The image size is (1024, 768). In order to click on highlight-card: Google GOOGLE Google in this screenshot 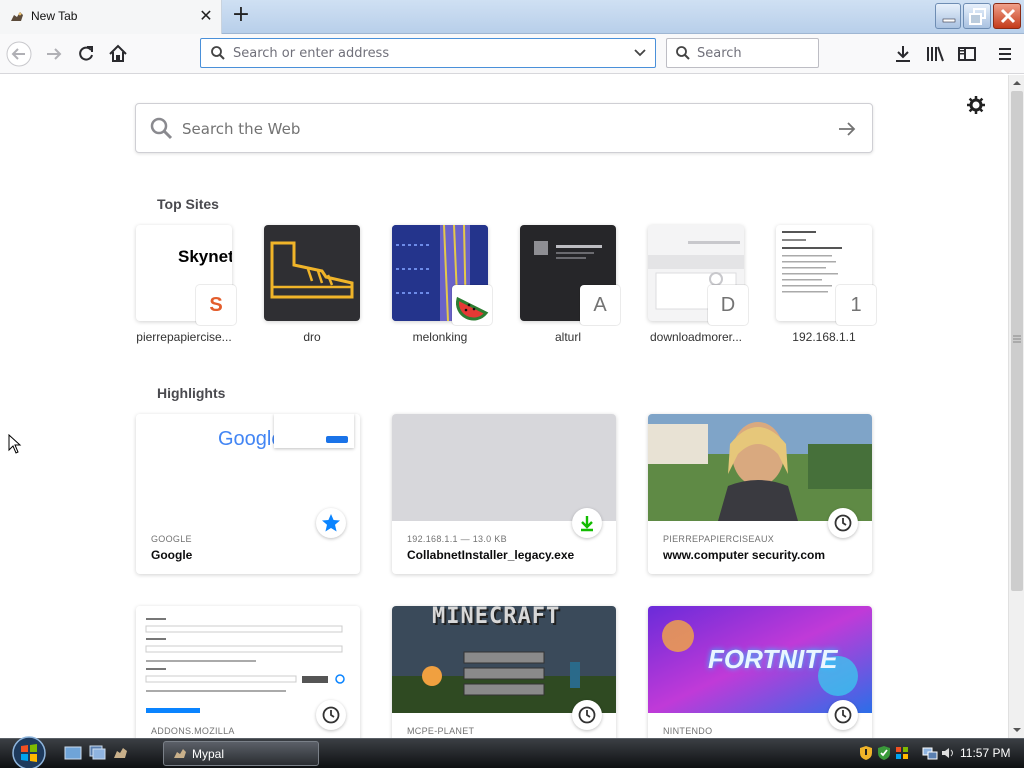, I will do `click(248, 494)`.